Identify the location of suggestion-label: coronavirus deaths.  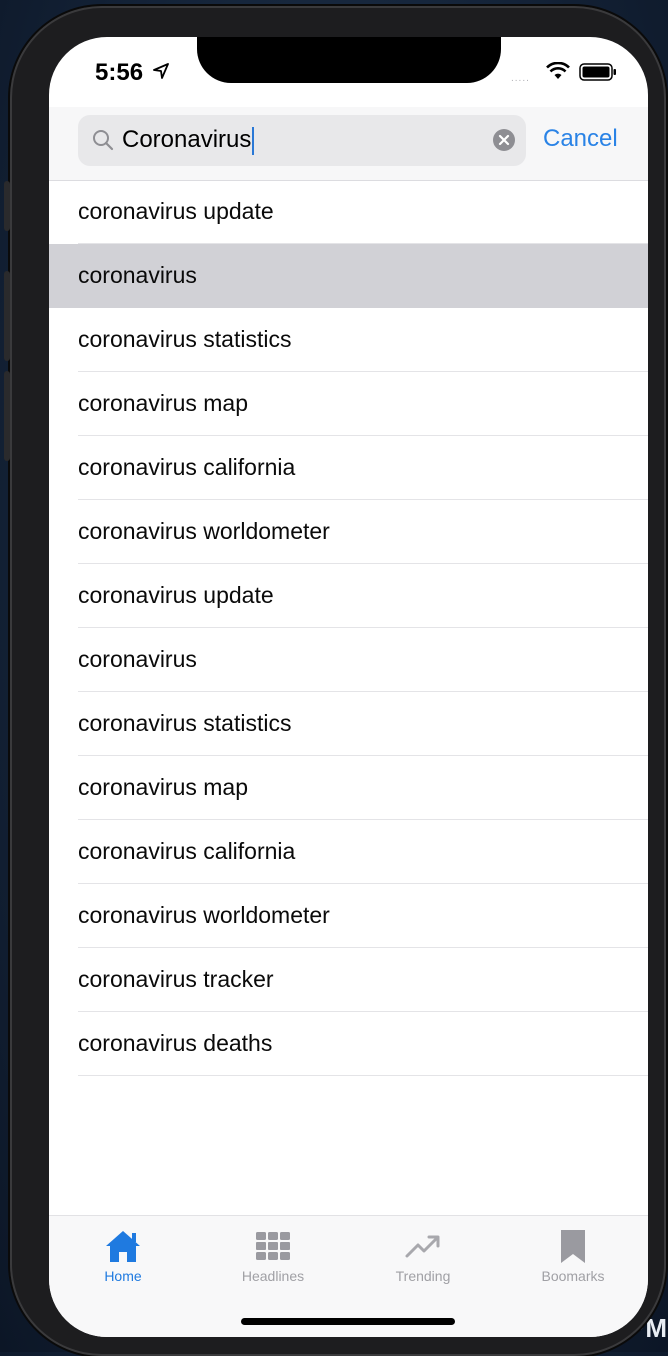
(175, 1043).